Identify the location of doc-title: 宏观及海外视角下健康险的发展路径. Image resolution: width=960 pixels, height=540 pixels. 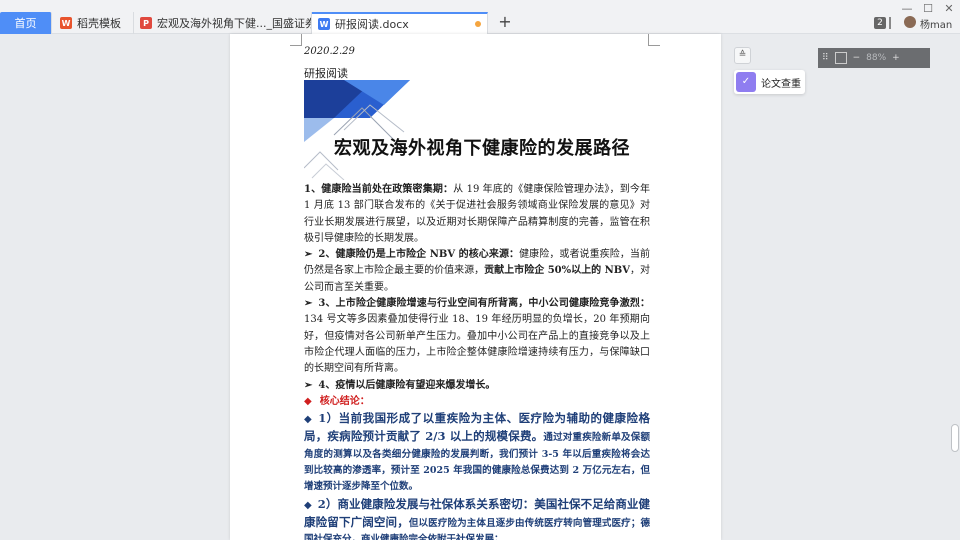
(482, 148).